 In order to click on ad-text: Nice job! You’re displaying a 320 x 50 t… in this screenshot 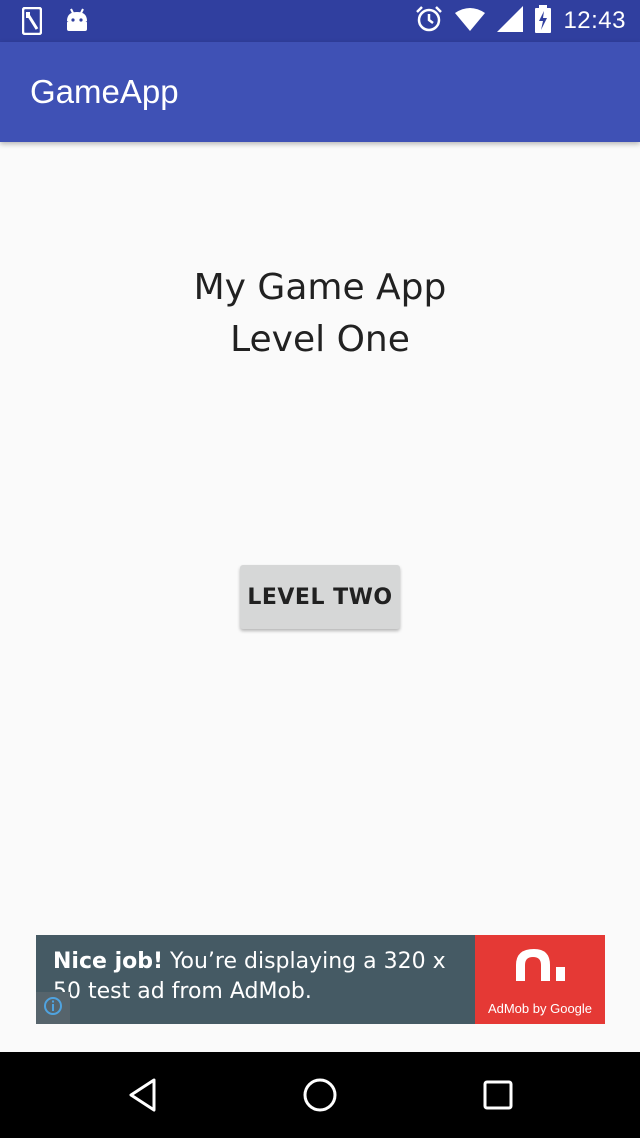, I will do `click(263, 977)`.